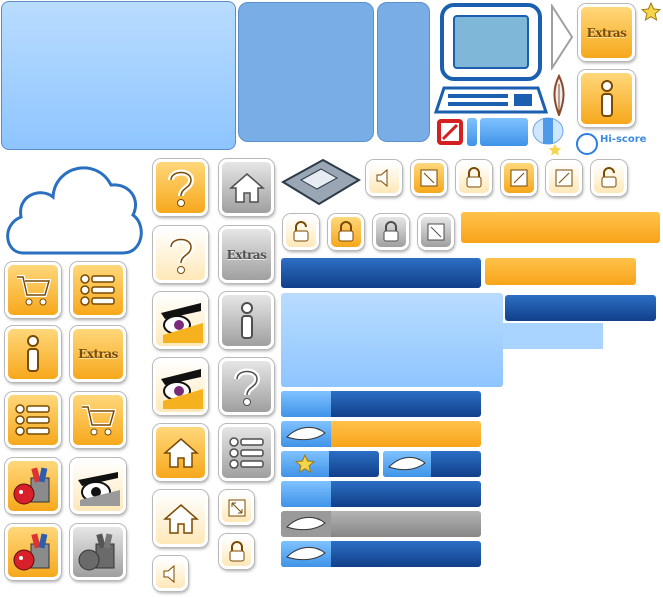  I want to click on blue-panel-medium, so click(306, 72).